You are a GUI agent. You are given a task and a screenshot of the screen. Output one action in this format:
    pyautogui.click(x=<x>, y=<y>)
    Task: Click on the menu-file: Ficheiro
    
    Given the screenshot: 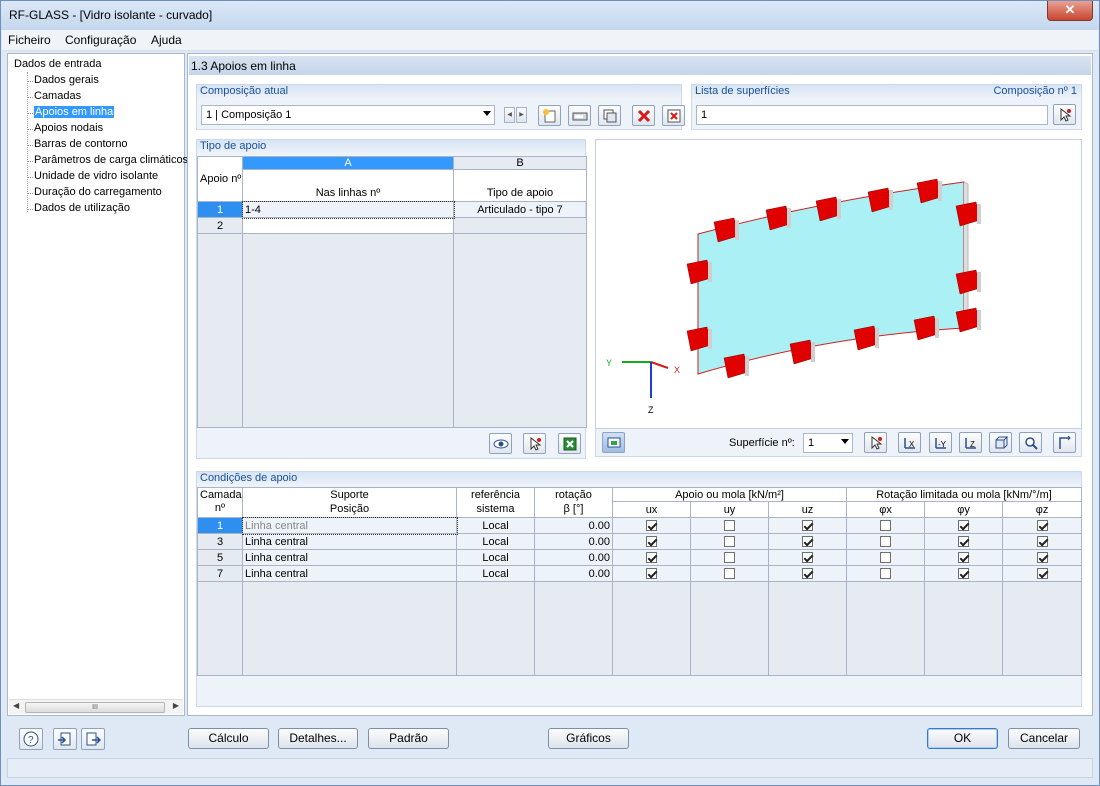 What is the action you would take?
    pyautogui.click(x=29, y=40)
    